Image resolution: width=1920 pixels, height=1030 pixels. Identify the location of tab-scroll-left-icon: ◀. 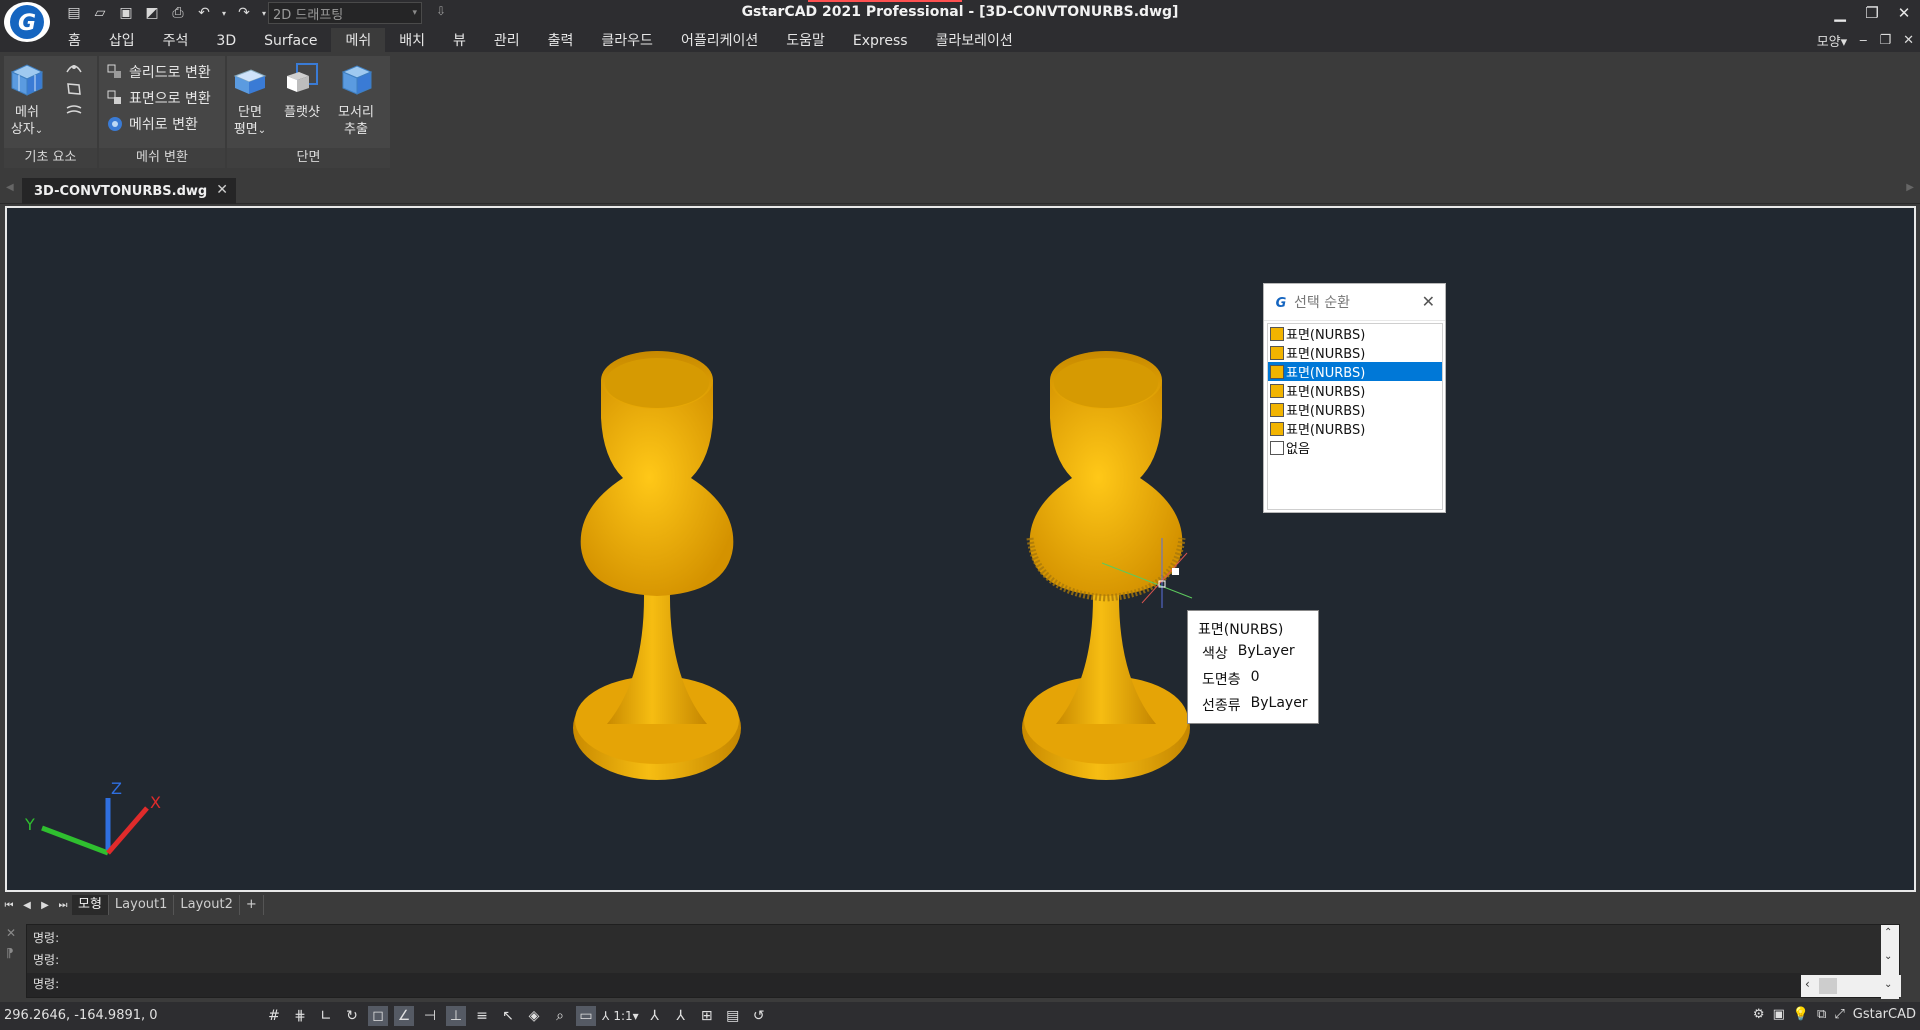
(10, 187).